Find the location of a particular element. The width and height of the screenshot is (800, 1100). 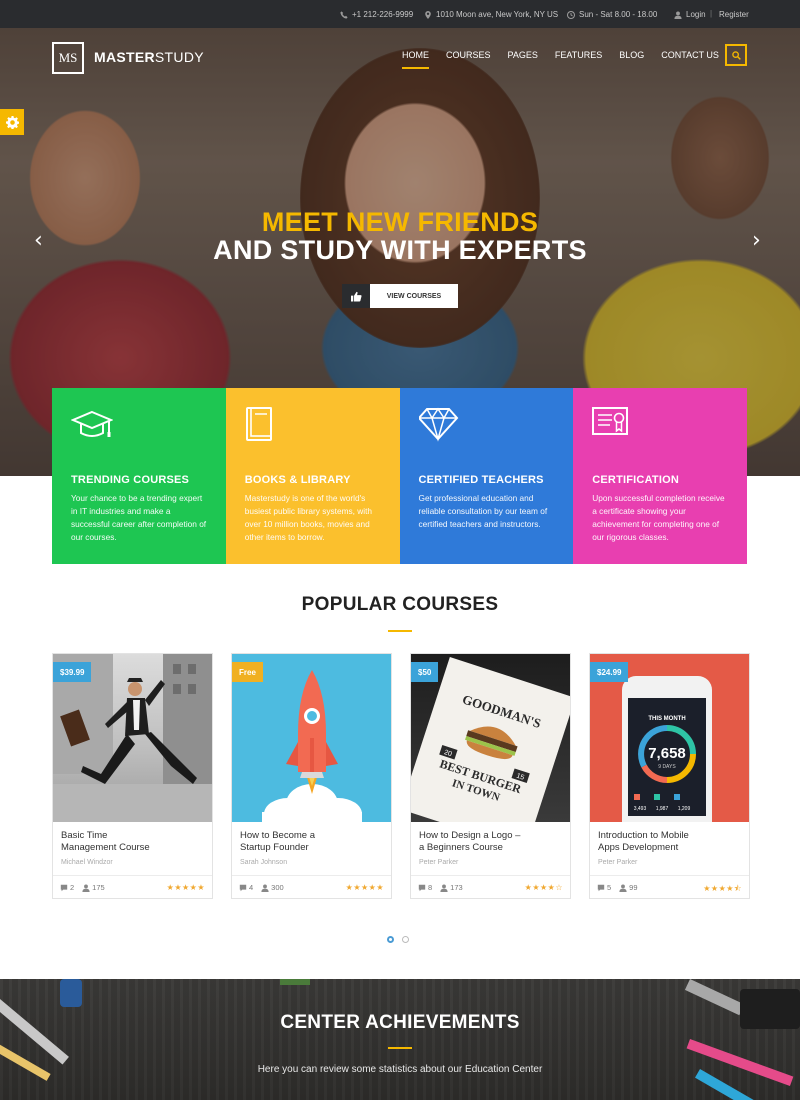

hero-headline-2: AND STUDY WITH EXPERTS is located at coordinates (400, 250).